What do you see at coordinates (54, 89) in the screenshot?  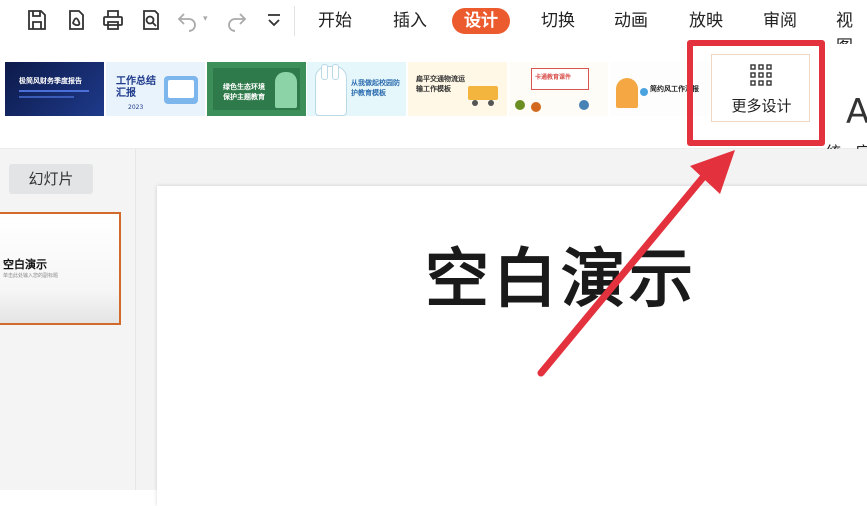 I see `design-template-1: 极简风财务季度报告` at bounding box center [54, 89].